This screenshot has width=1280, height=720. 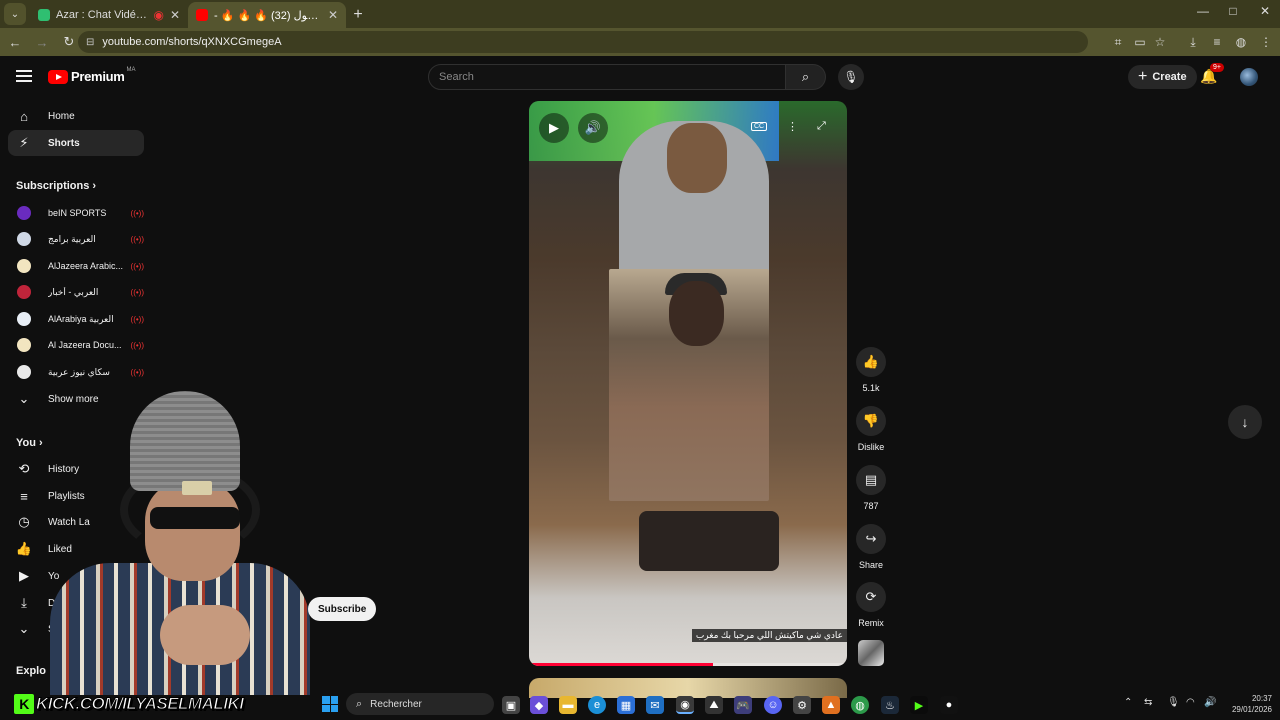 I want to click on video-progress-bar, so click(x=688, y=664).